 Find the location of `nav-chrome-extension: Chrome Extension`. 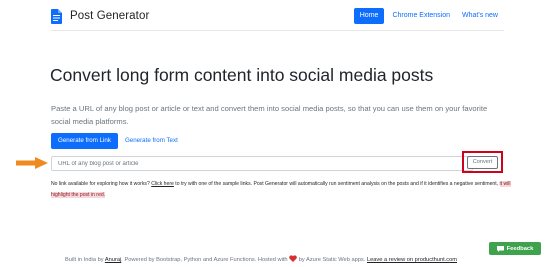

nav-chrome-extension: Chrome Extension is located at coordinates (421, 16).